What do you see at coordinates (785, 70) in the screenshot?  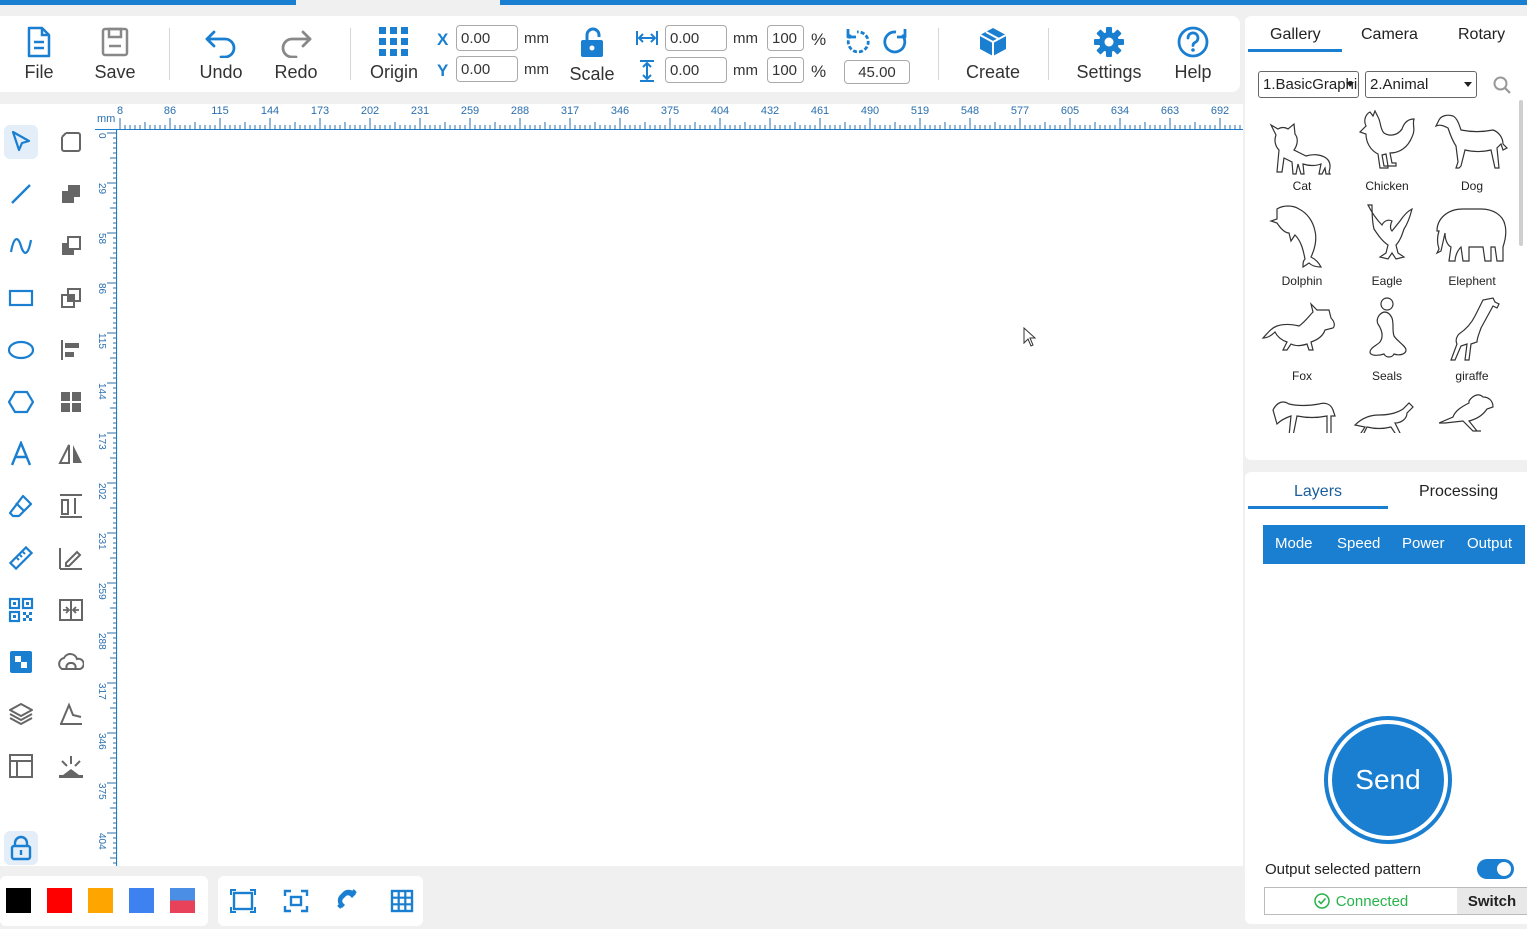 I see `height-percent-input` at bounding box center [785, 70].